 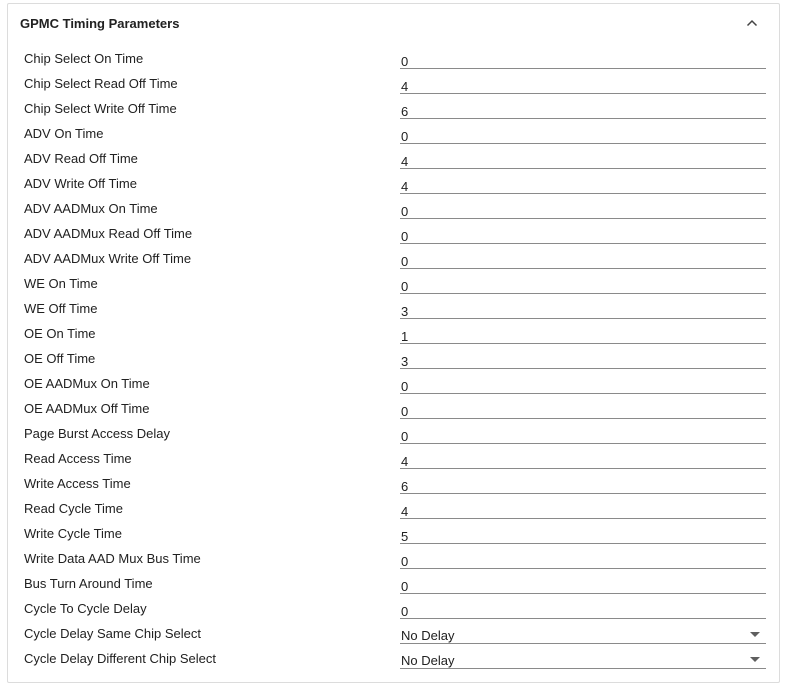 What do you see at coordinates (395, 210) in the screenshot?
I see `param-row-adv-aadmux-on-time: ADV AADMux On Time` at bounding box center [395, 210].